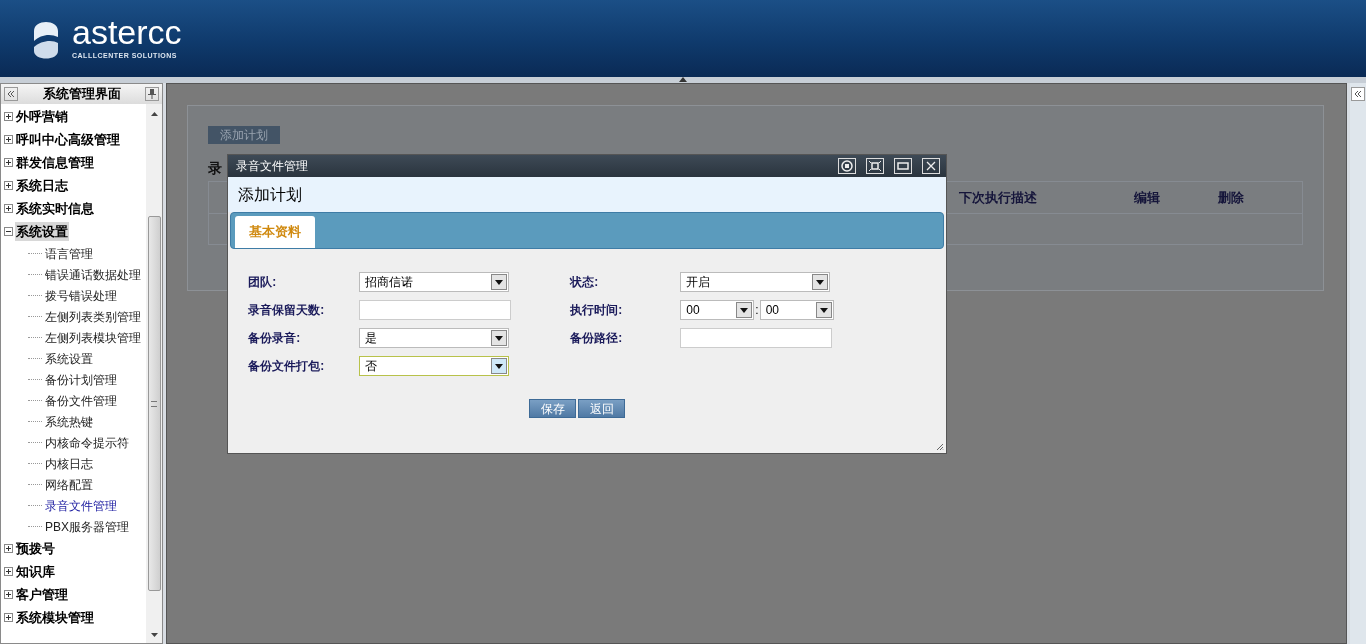 The image size is (1366, 644). I want to click on dropdown-field: 开启, so click(755, 282).